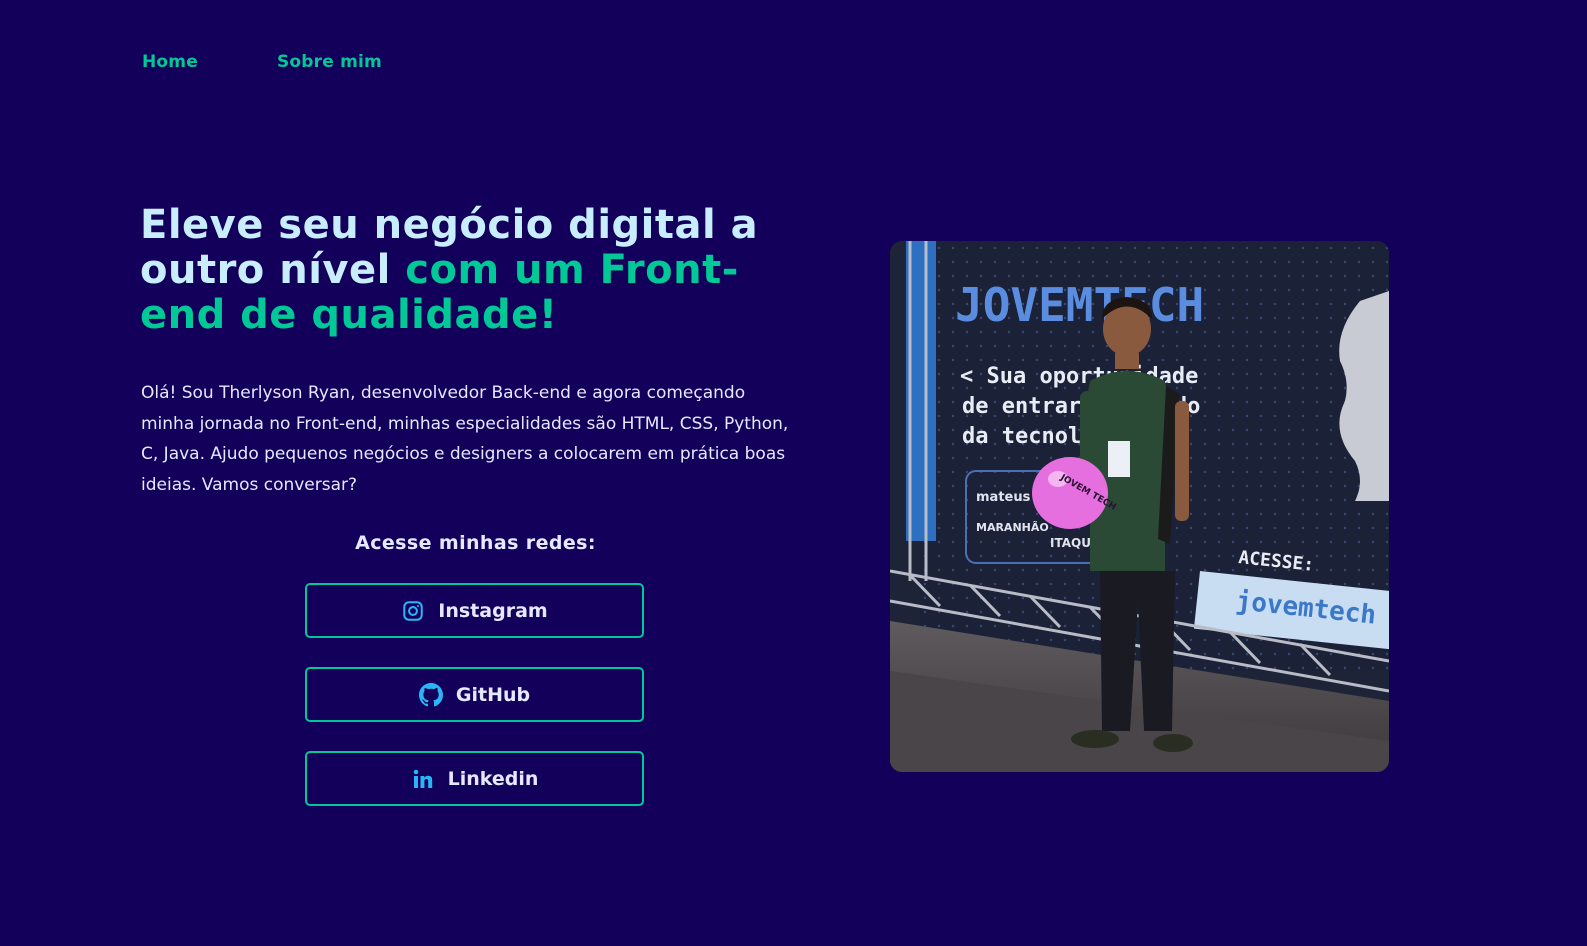 This screenshot has width=1587, height=946. I want to click on github-button: GitHub, so click(474, 694).